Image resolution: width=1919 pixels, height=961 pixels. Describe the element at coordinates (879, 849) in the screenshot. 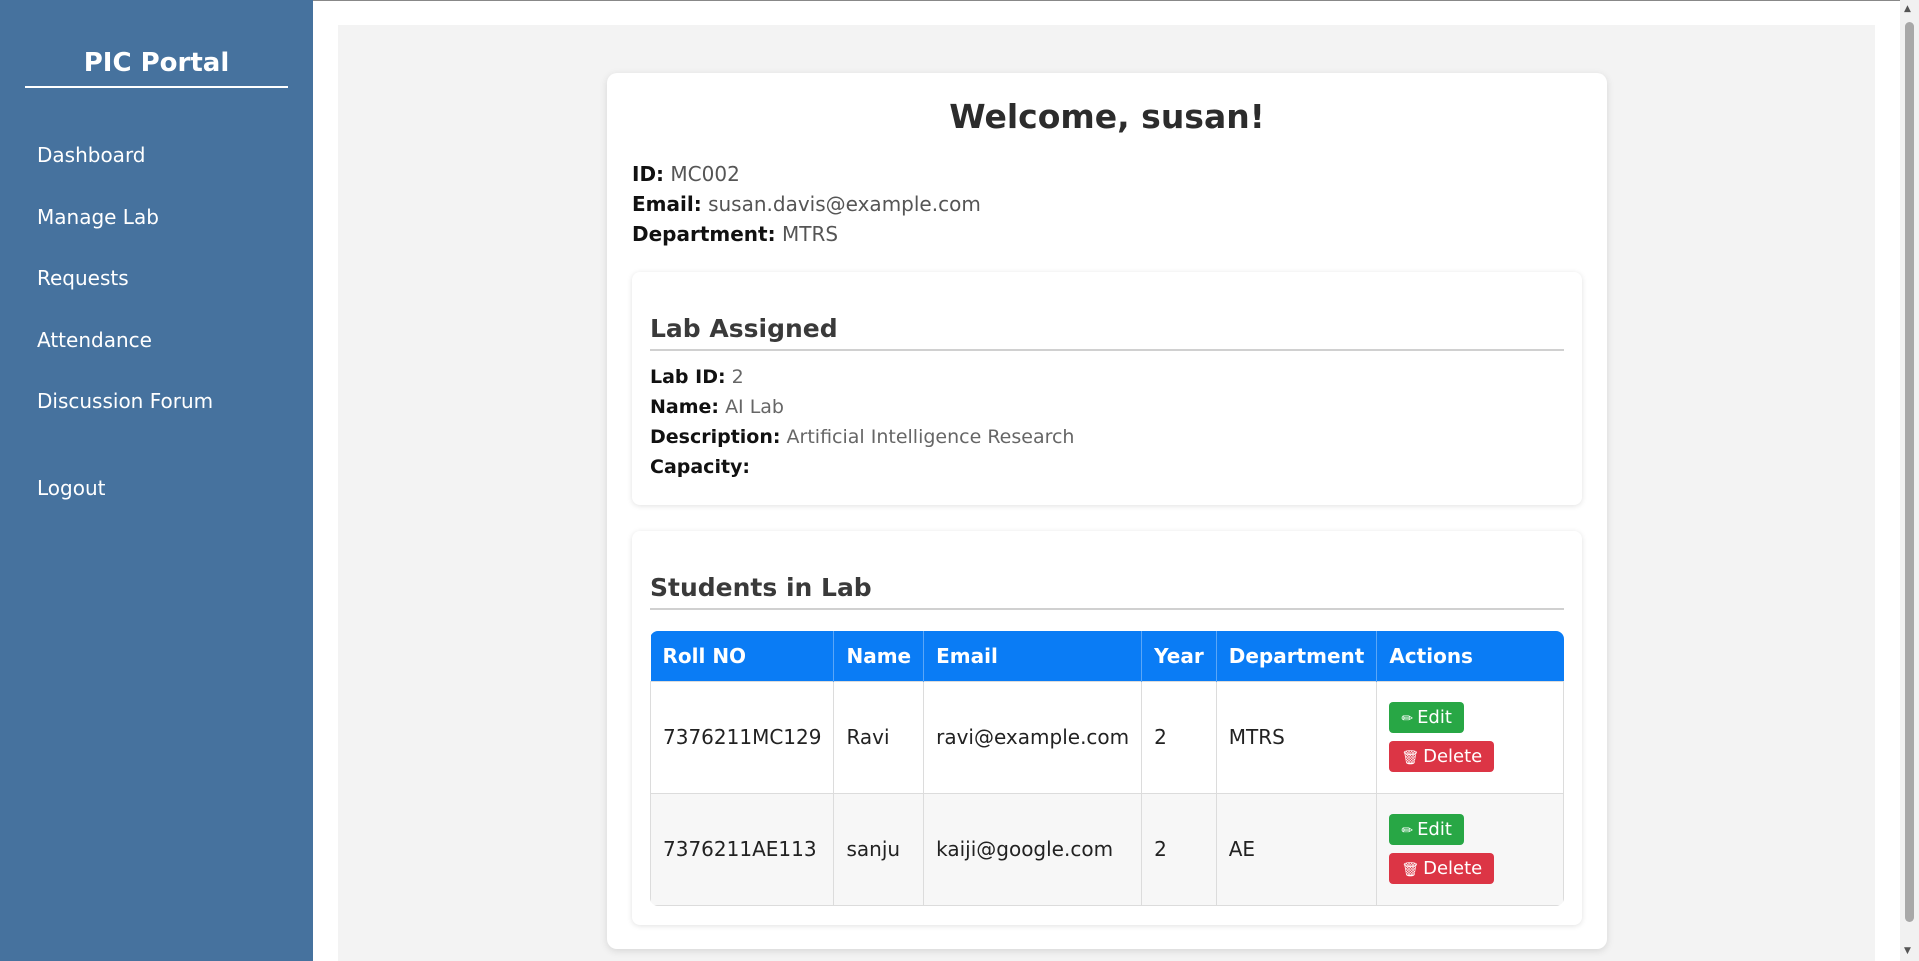

I see `cell-name: sanju` at that location.